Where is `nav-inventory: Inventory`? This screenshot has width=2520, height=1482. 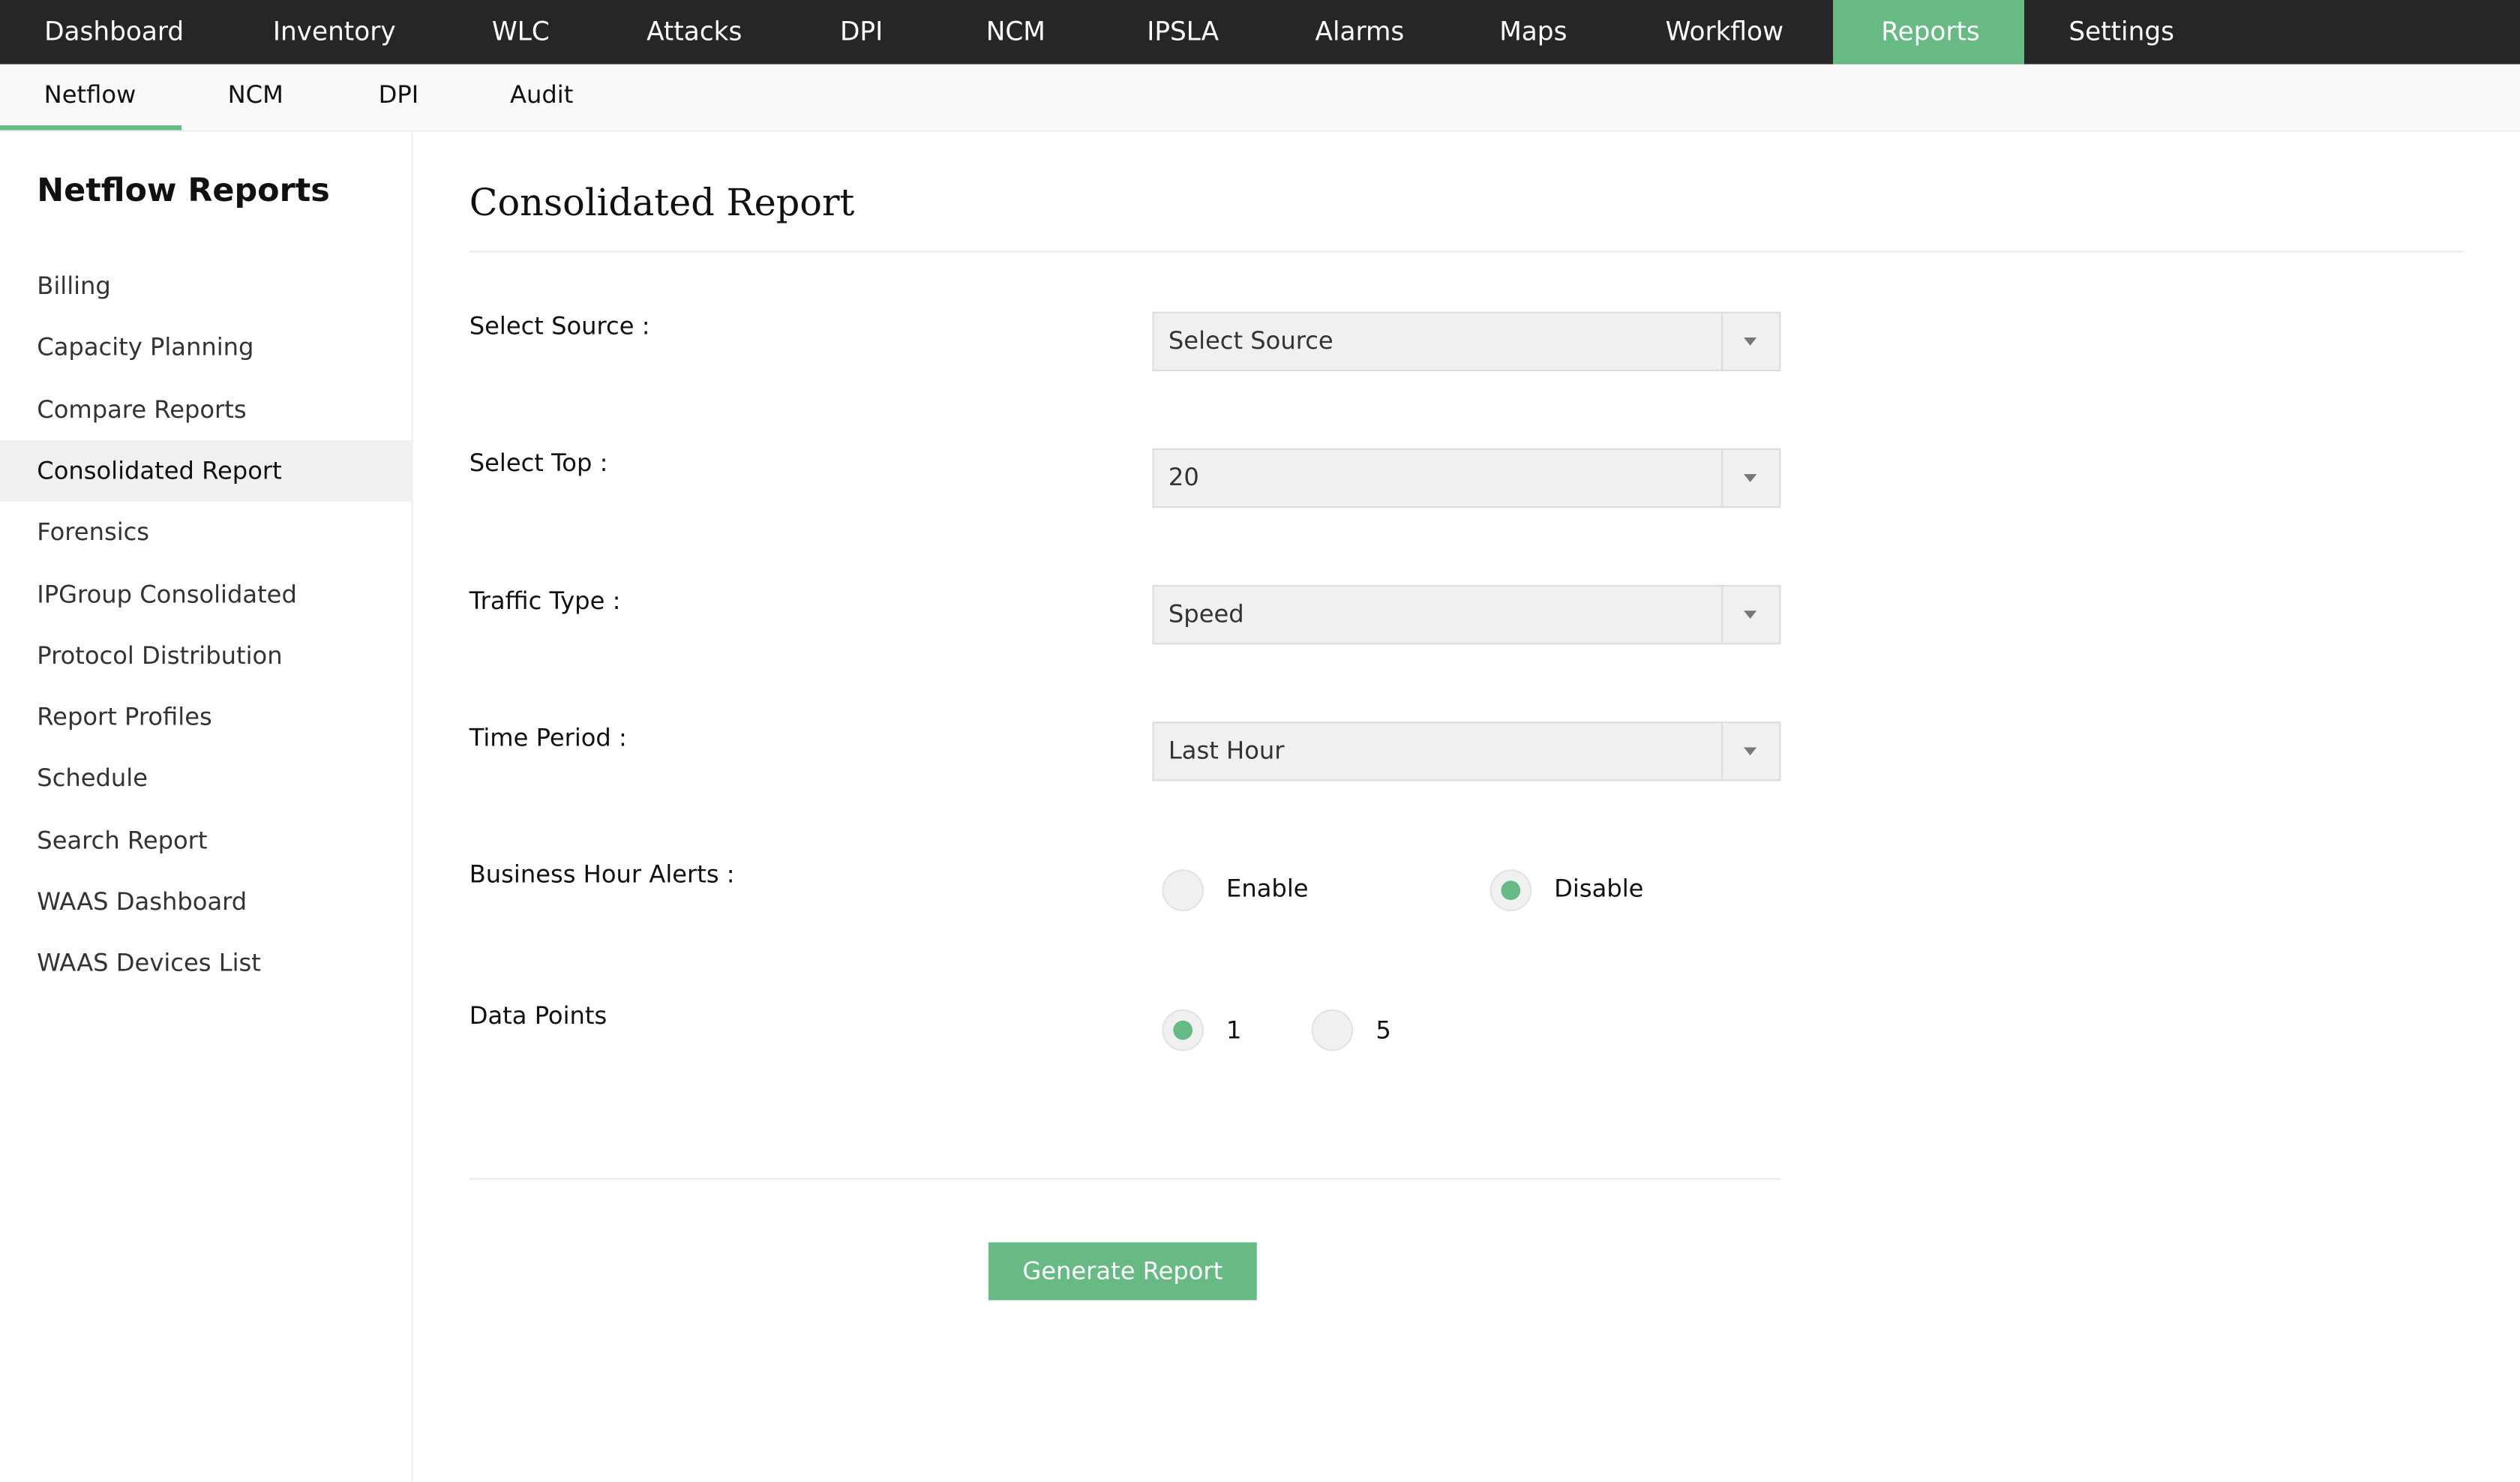
nav-inventory: Inventory is located at coordinates (334, 32).